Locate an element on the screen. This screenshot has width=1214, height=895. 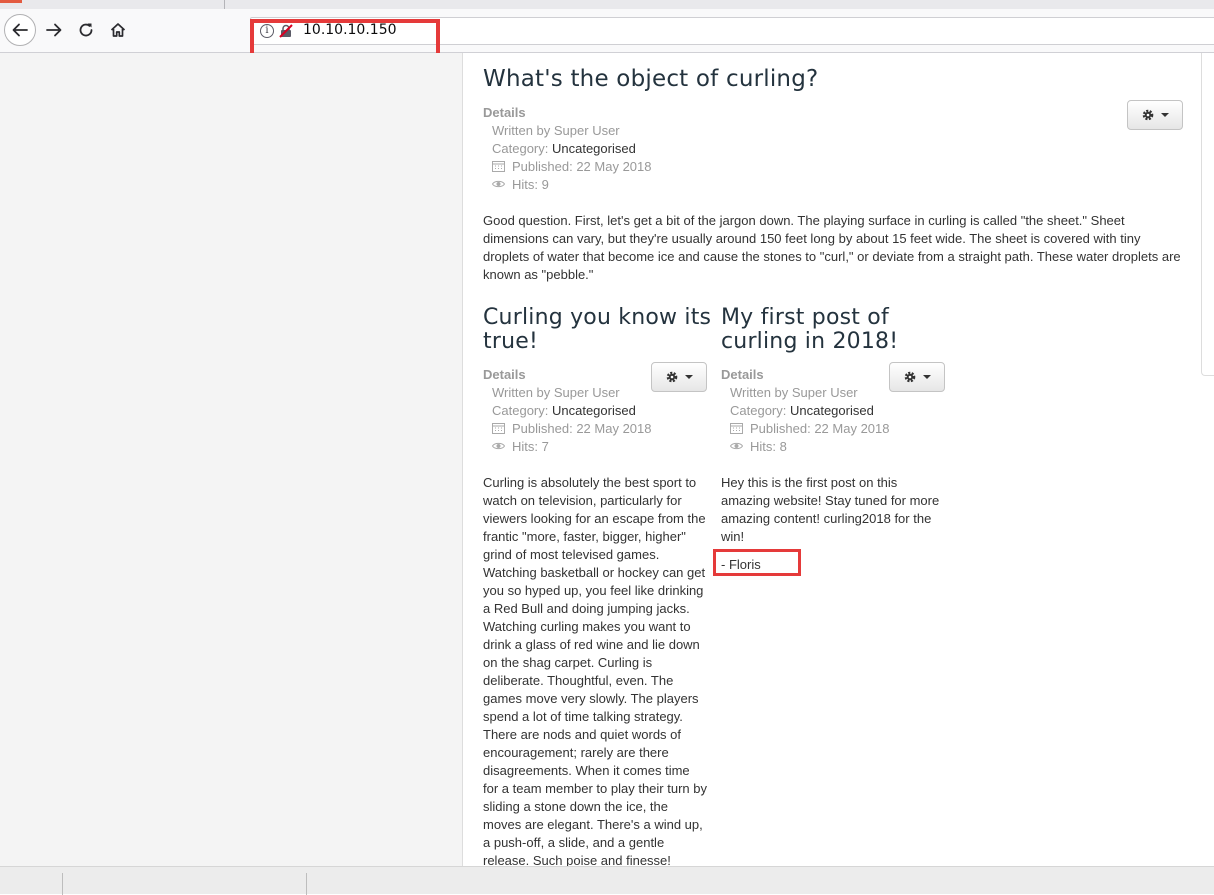
forward-button is located at coordinates (54, 30).